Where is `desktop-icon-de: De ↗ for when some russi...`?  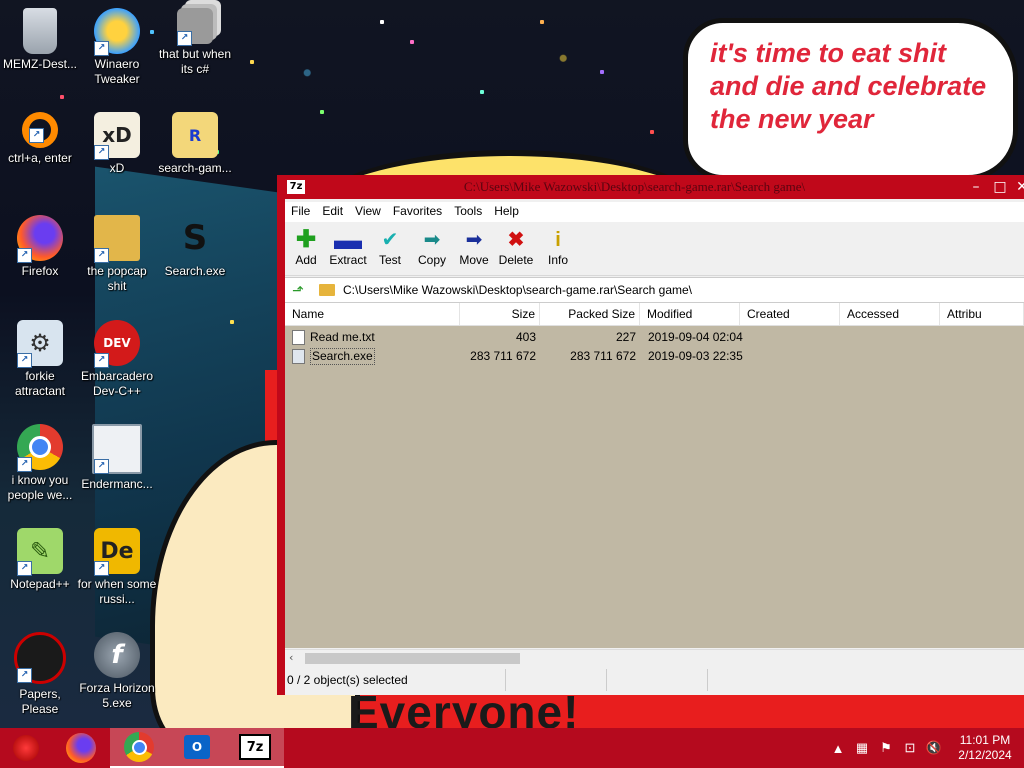 desktop-icon-de: De ↗ for when some russi... is located at coordinates (117, 567).